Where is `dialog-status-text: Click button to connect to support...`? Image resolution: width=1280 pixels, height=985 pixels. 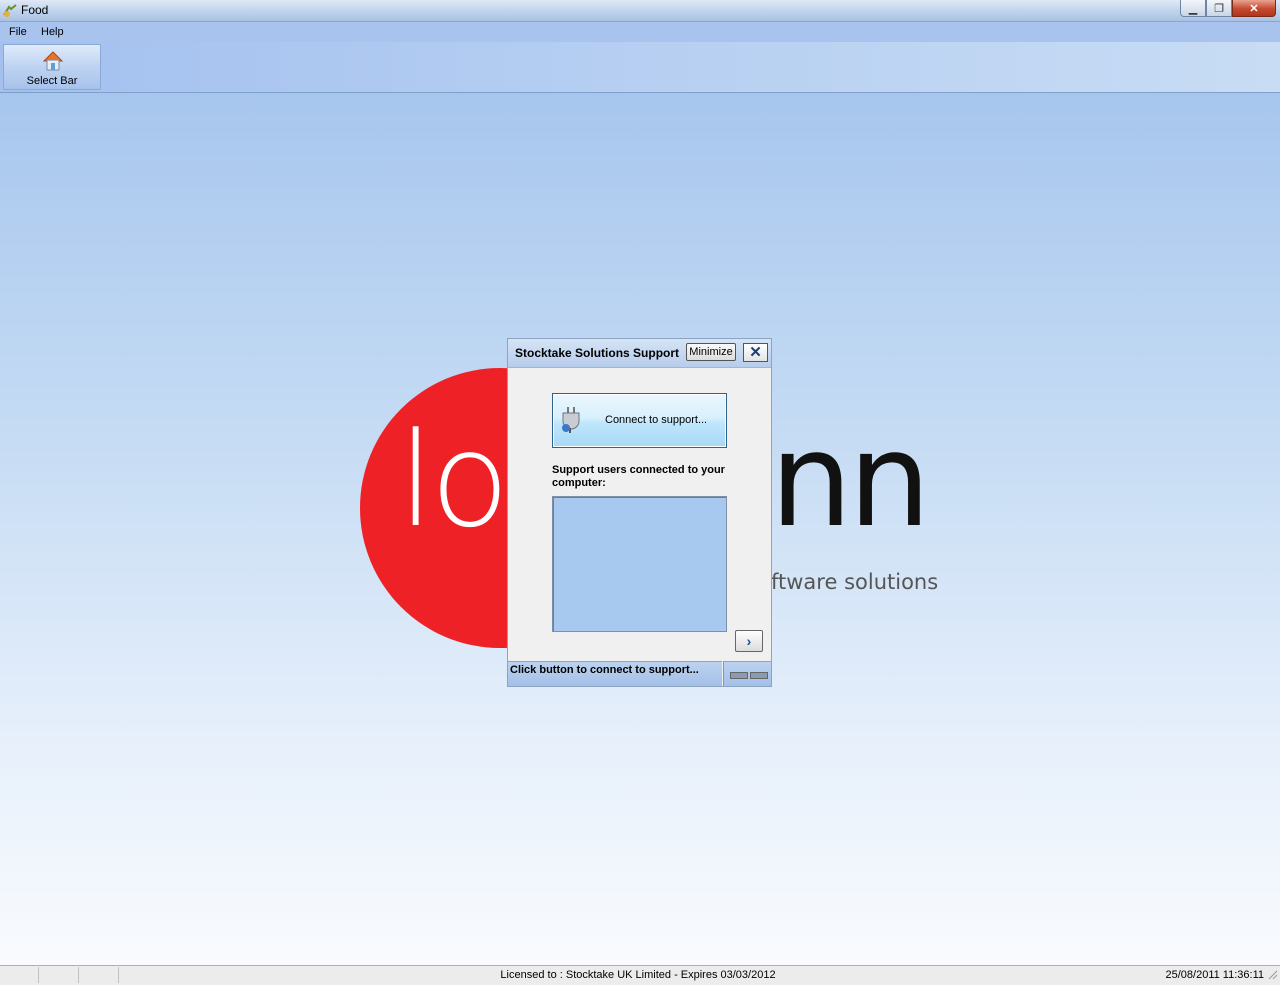
dialog-status-text: Click button to connect to support... is located at coordinates (615, 673).